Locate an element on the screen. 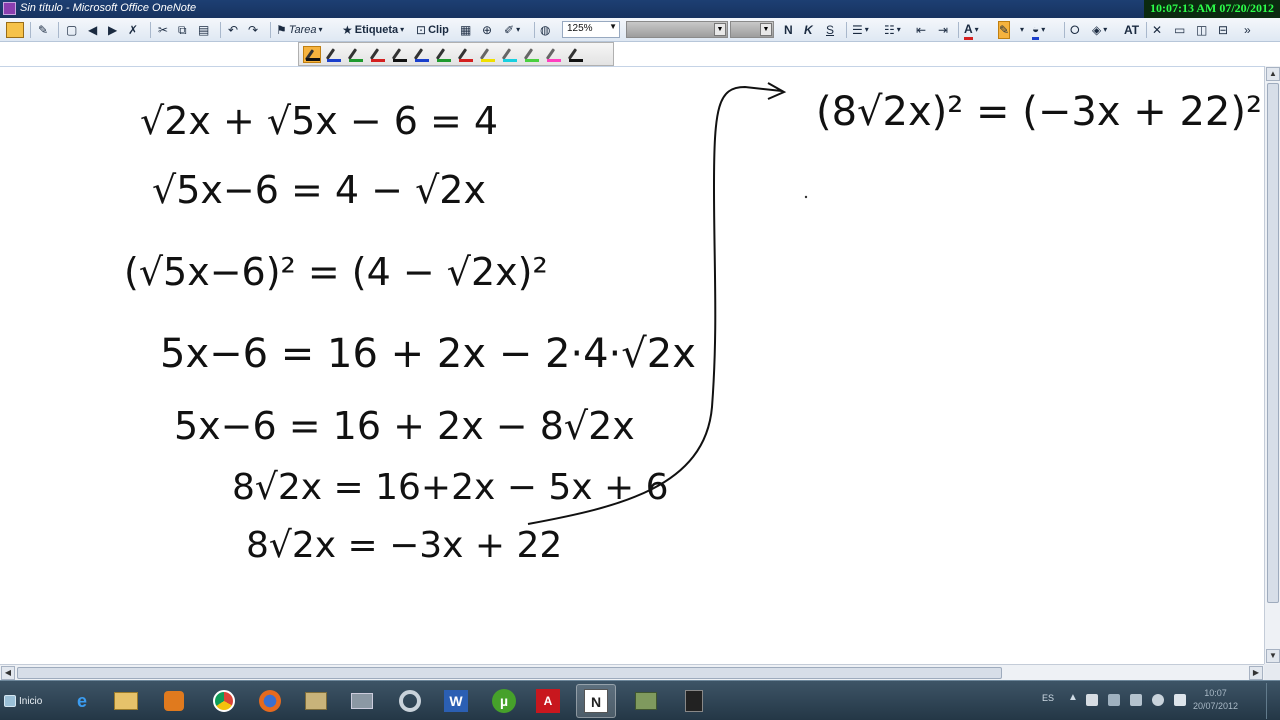 The image size is (1280, 720). close-icon: ✕ is located at coordinates (1157, 30).